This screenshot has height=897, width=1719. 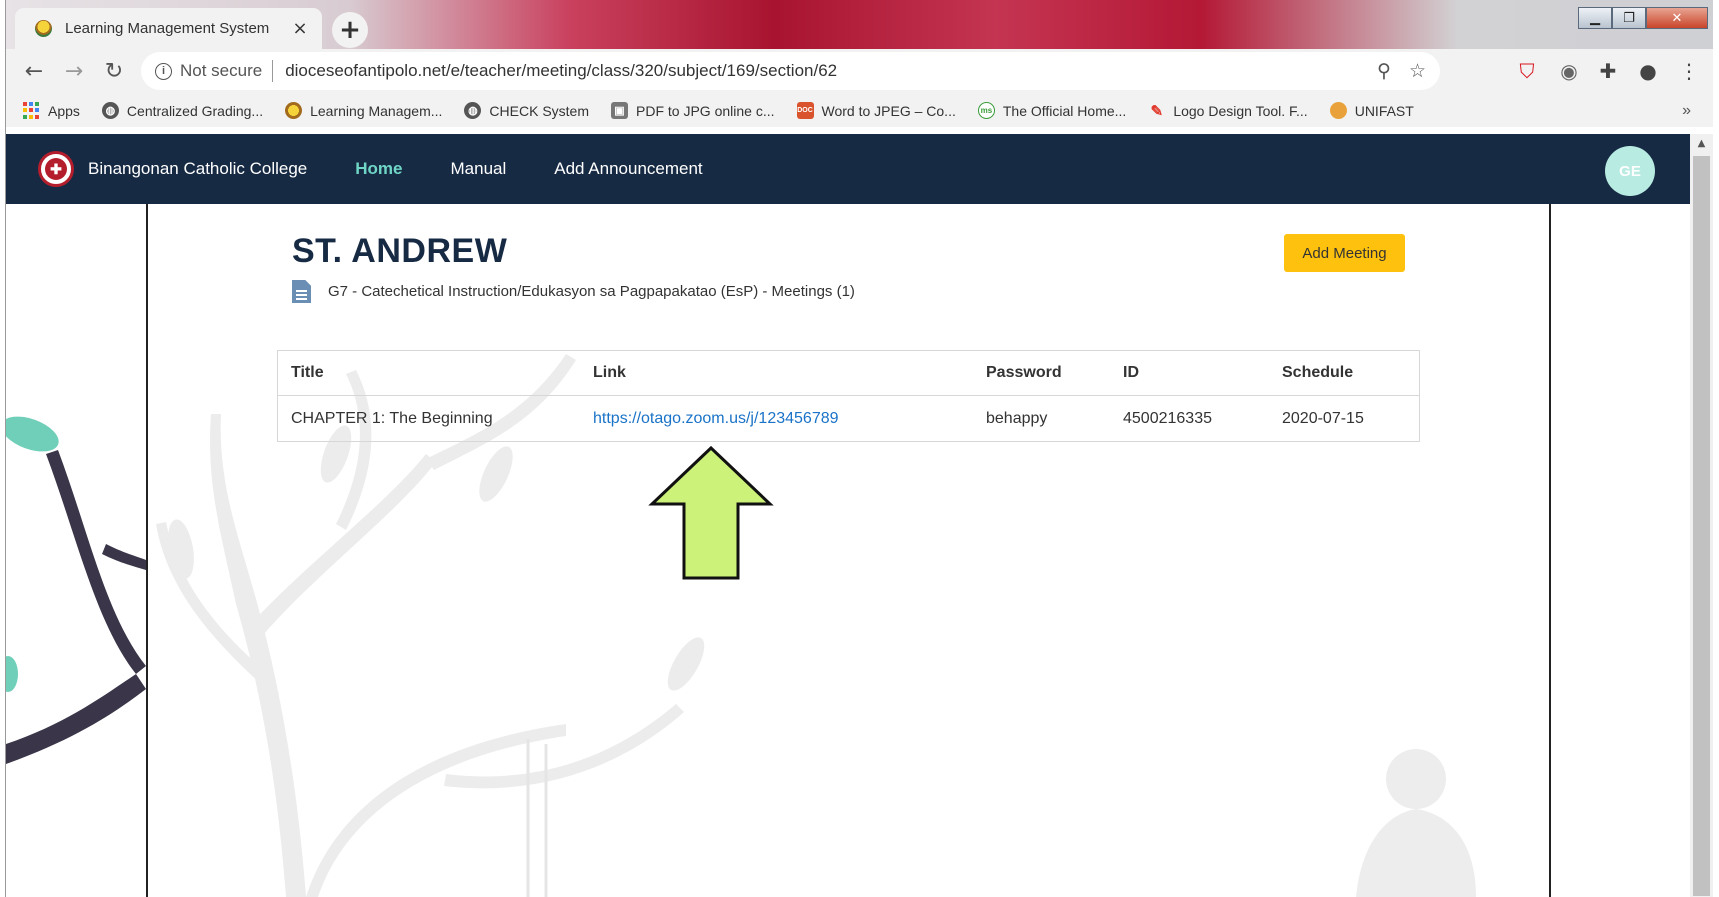 I want to click on restore-button: ❐, so click(x=1629, y=18).